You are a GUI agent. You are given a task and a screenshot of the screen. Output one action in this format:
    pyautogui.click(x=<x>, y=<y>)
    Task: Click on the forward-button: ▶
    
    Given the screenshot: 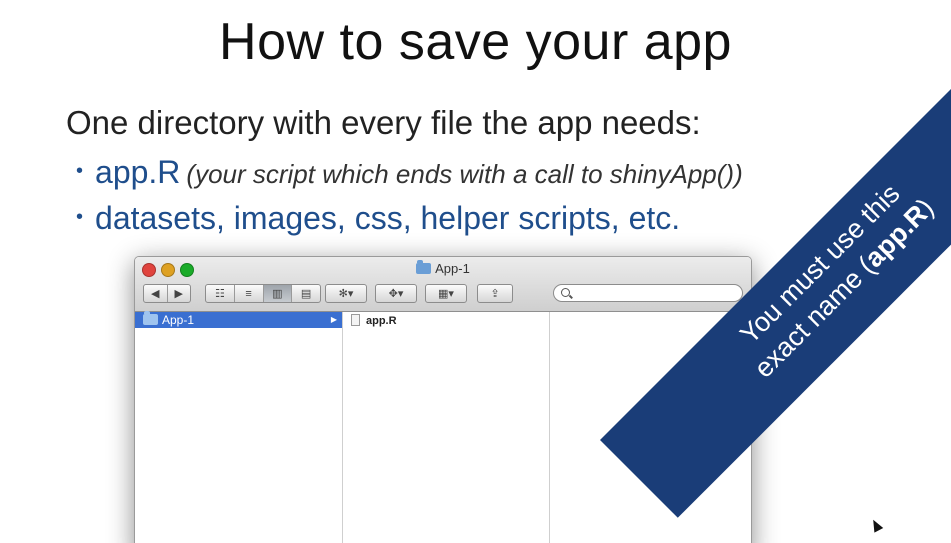 What is the action you would take?
    pyautogui.click(x=179, y=293)
    